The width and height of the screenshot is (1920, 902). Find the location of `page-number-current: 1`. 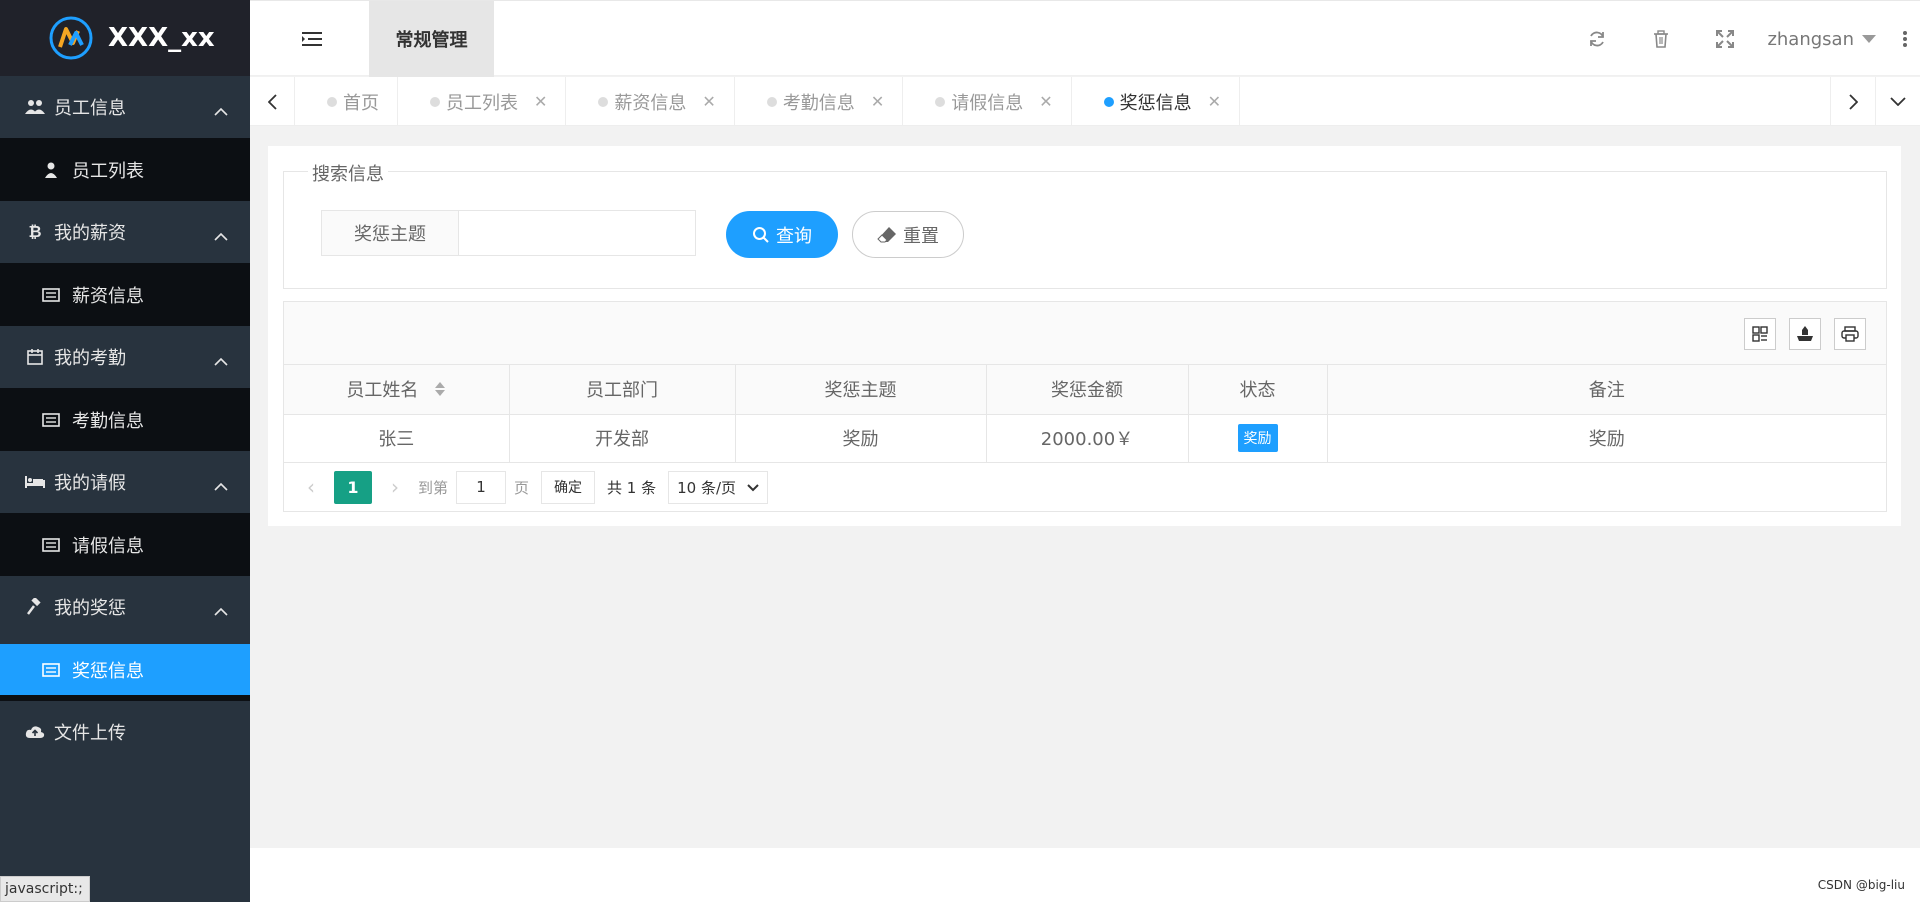

page-number-current: 1 is located at coordinates (353, 487).